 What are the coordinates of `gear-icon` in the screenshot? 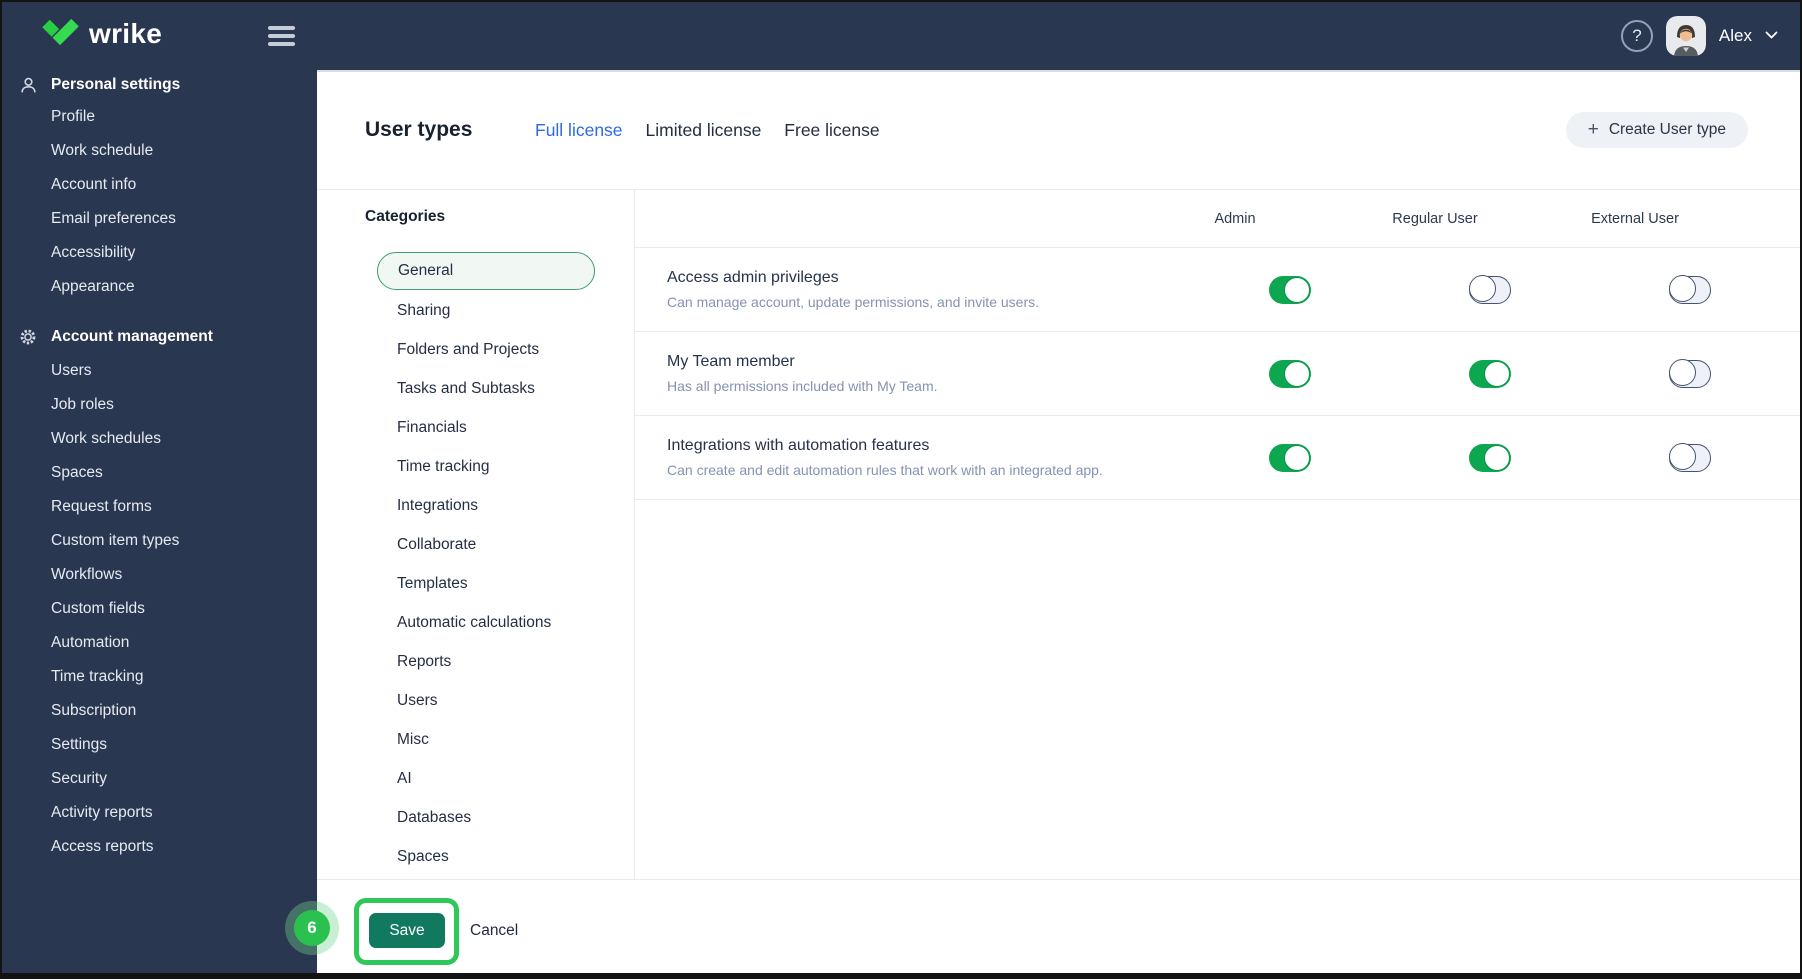 It's located at (28, 337).